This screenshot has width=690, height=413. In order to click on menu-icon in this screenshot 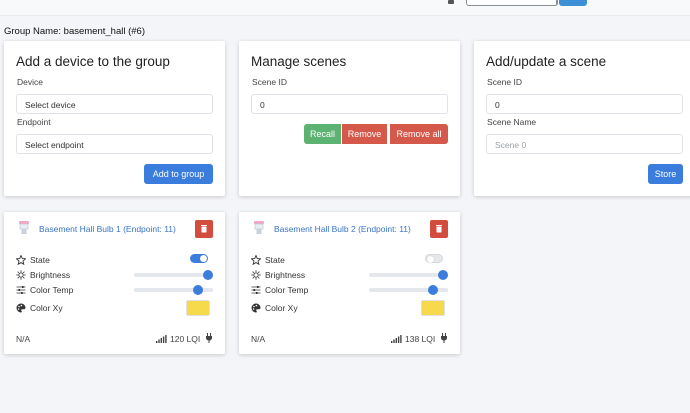, I will do `click(451, 2)`.